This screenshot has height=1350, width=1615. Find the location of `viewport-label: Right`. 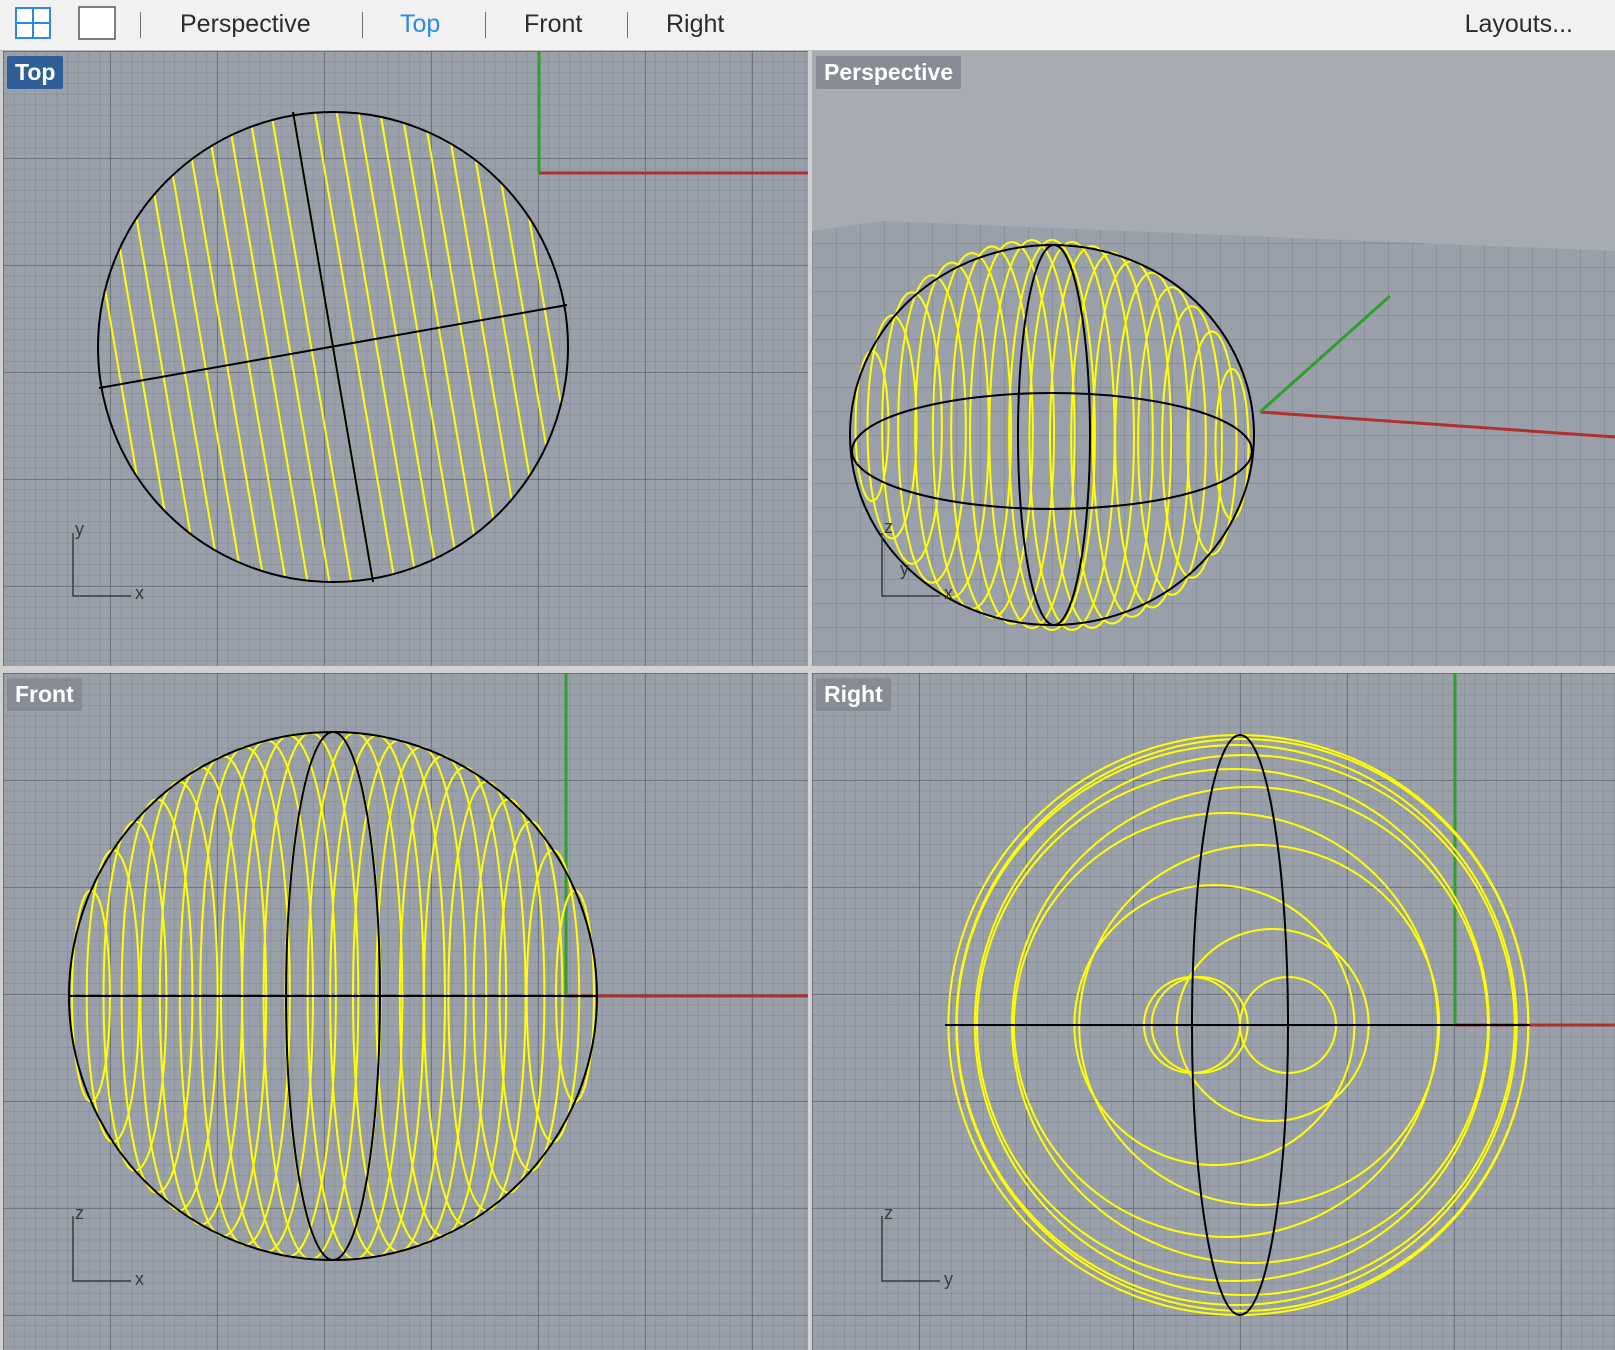

viewport-label: Right is located at coordinates (853, 694).